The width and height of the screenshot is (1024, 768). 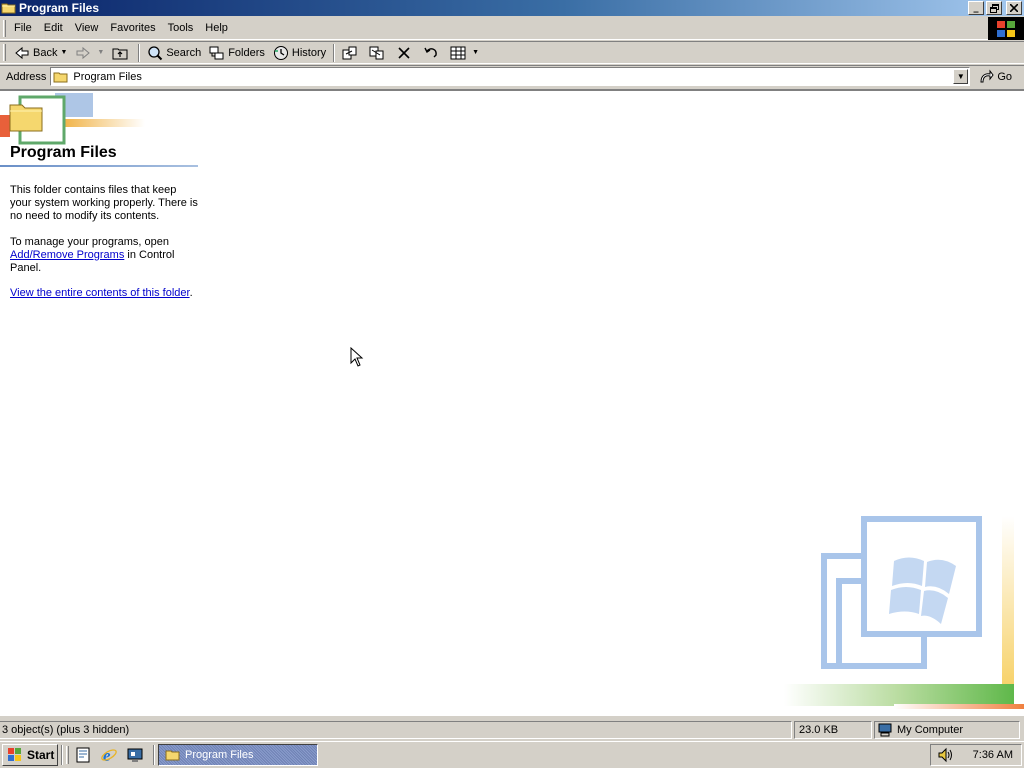 I want to click on folders-button: Folders, so click(x=237, y=53).